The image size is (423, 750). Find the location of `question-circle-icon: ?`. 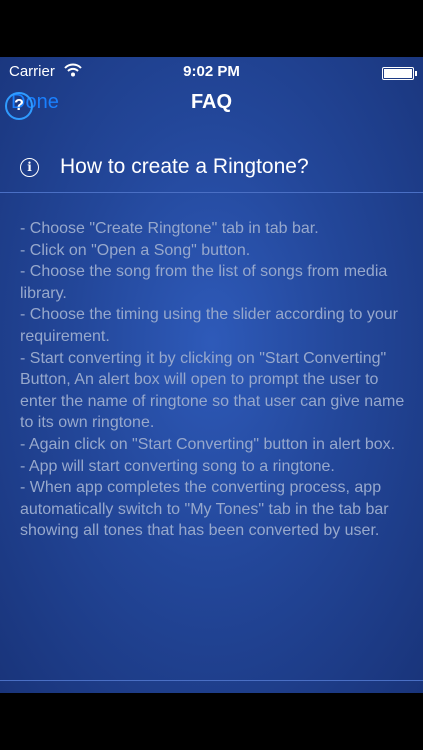

question-circle-icon: ? is located at coordinates (19, 106).